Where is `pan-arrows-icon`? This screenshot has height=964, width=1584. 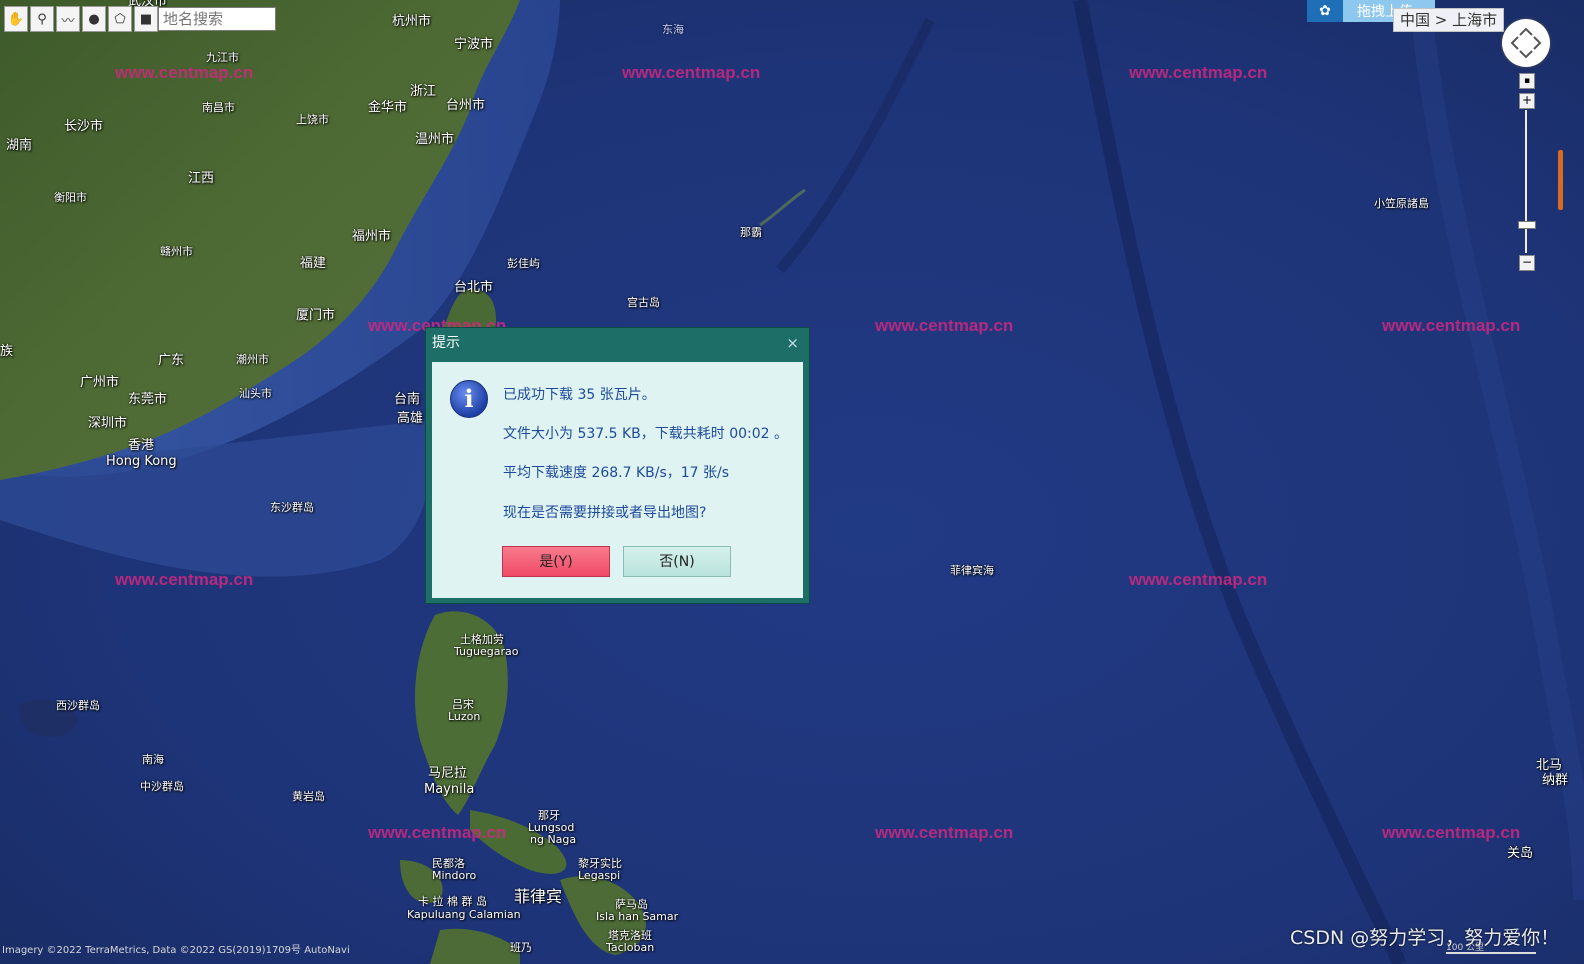
pan-arrows-icon is located at coordinates (1526, 43).